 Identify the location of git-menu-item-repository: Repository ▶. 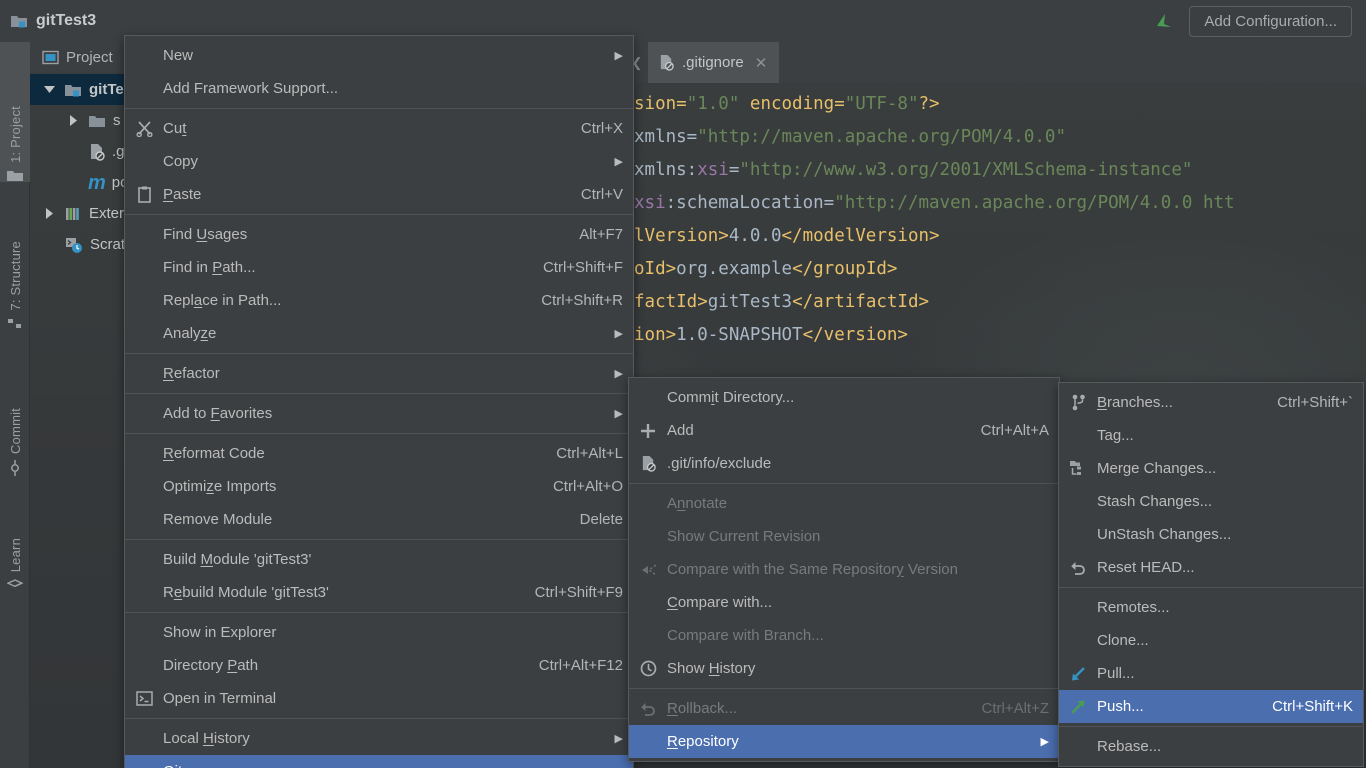
(844, 741).